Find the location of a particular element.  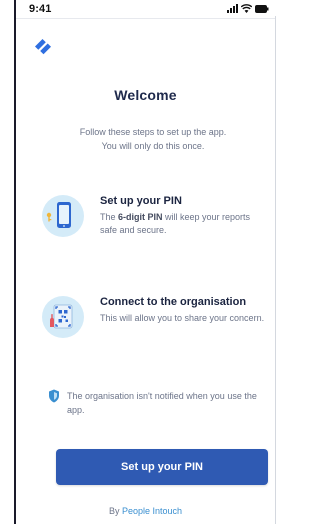

battery-icon is located at coordinates (262, 8).